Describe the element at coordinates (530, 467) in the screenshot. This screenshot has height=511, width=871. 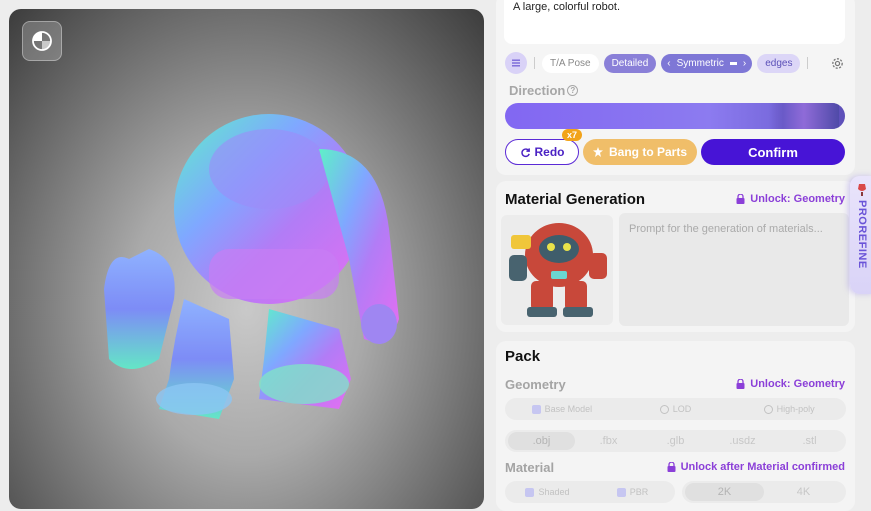
I see `material-pack-label: Material` at that location.